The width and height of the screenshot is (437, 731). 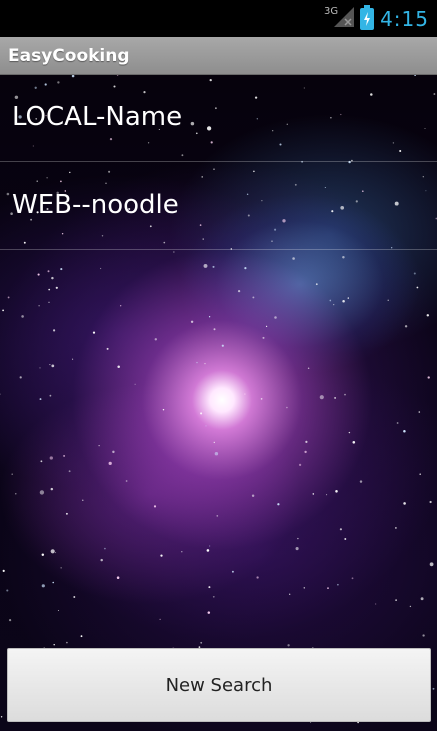 What do you see at coordinates (95, 204) in the screenshot?
I see `list-item-label: WEB--noodle` at bounding box center [95, 204].